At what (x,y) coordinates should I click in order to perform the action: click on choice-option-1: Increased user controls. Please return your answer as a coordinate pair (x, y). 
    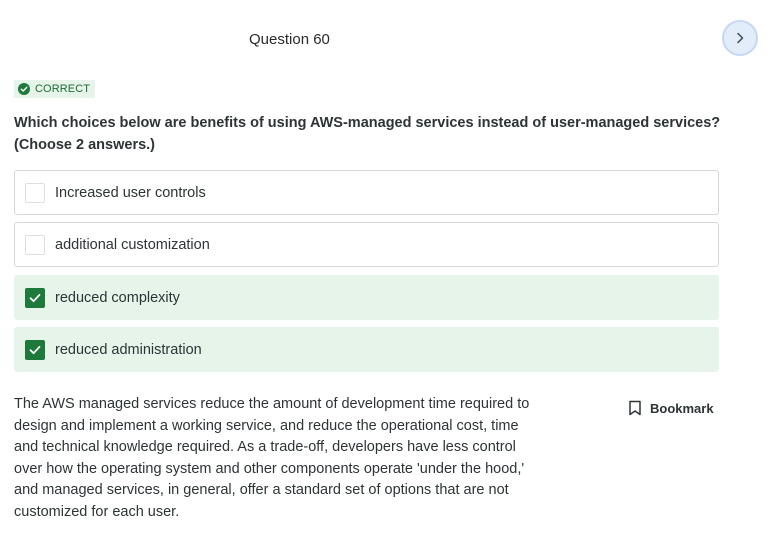
    Looking at the image, I should click on (366, 192).